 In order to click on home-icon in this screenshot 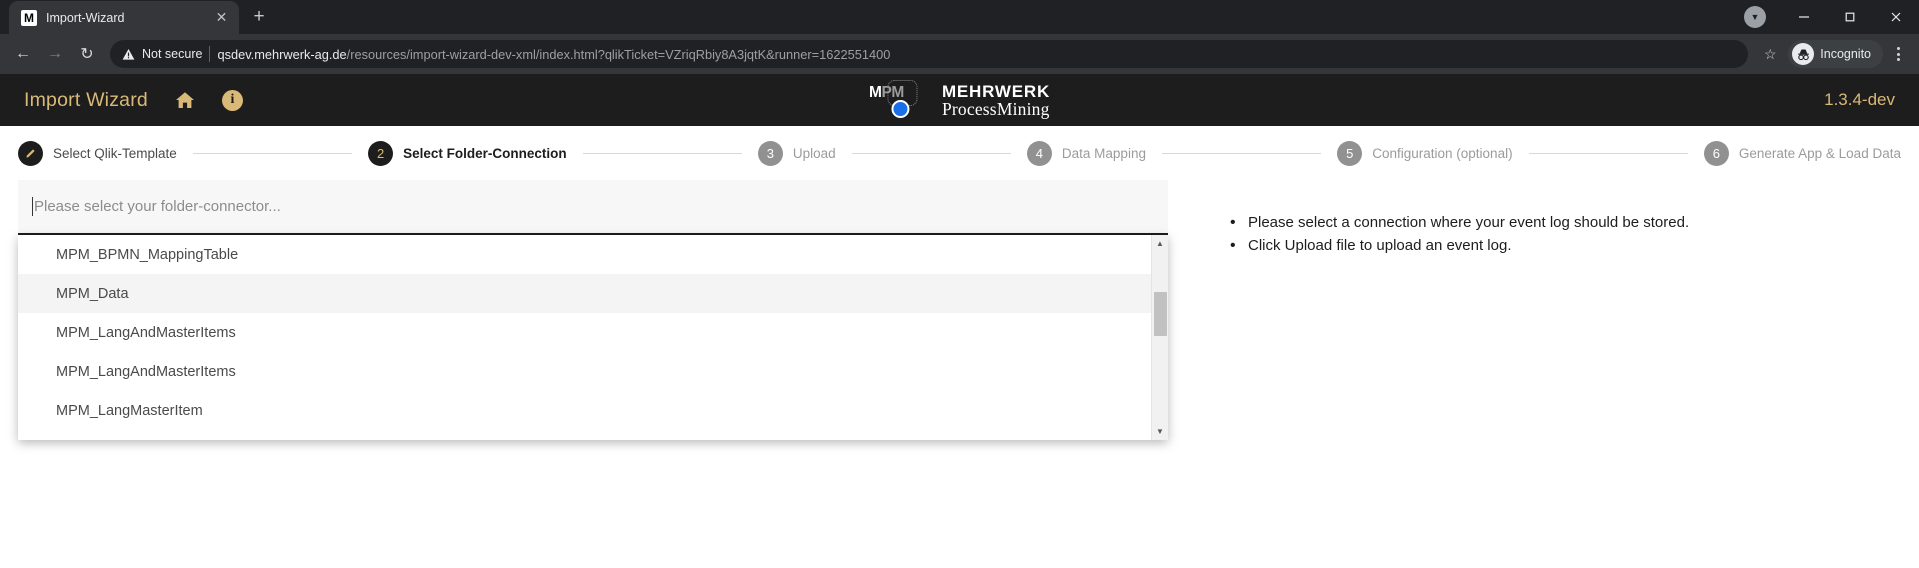, I will do `click(185, 100)`.